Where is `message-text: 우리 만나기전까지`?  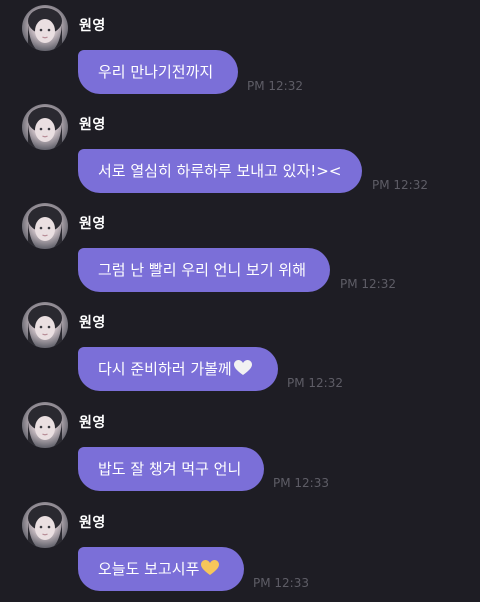 message-text: 우리 만나기전까지 is located at coordinates (156, 72).